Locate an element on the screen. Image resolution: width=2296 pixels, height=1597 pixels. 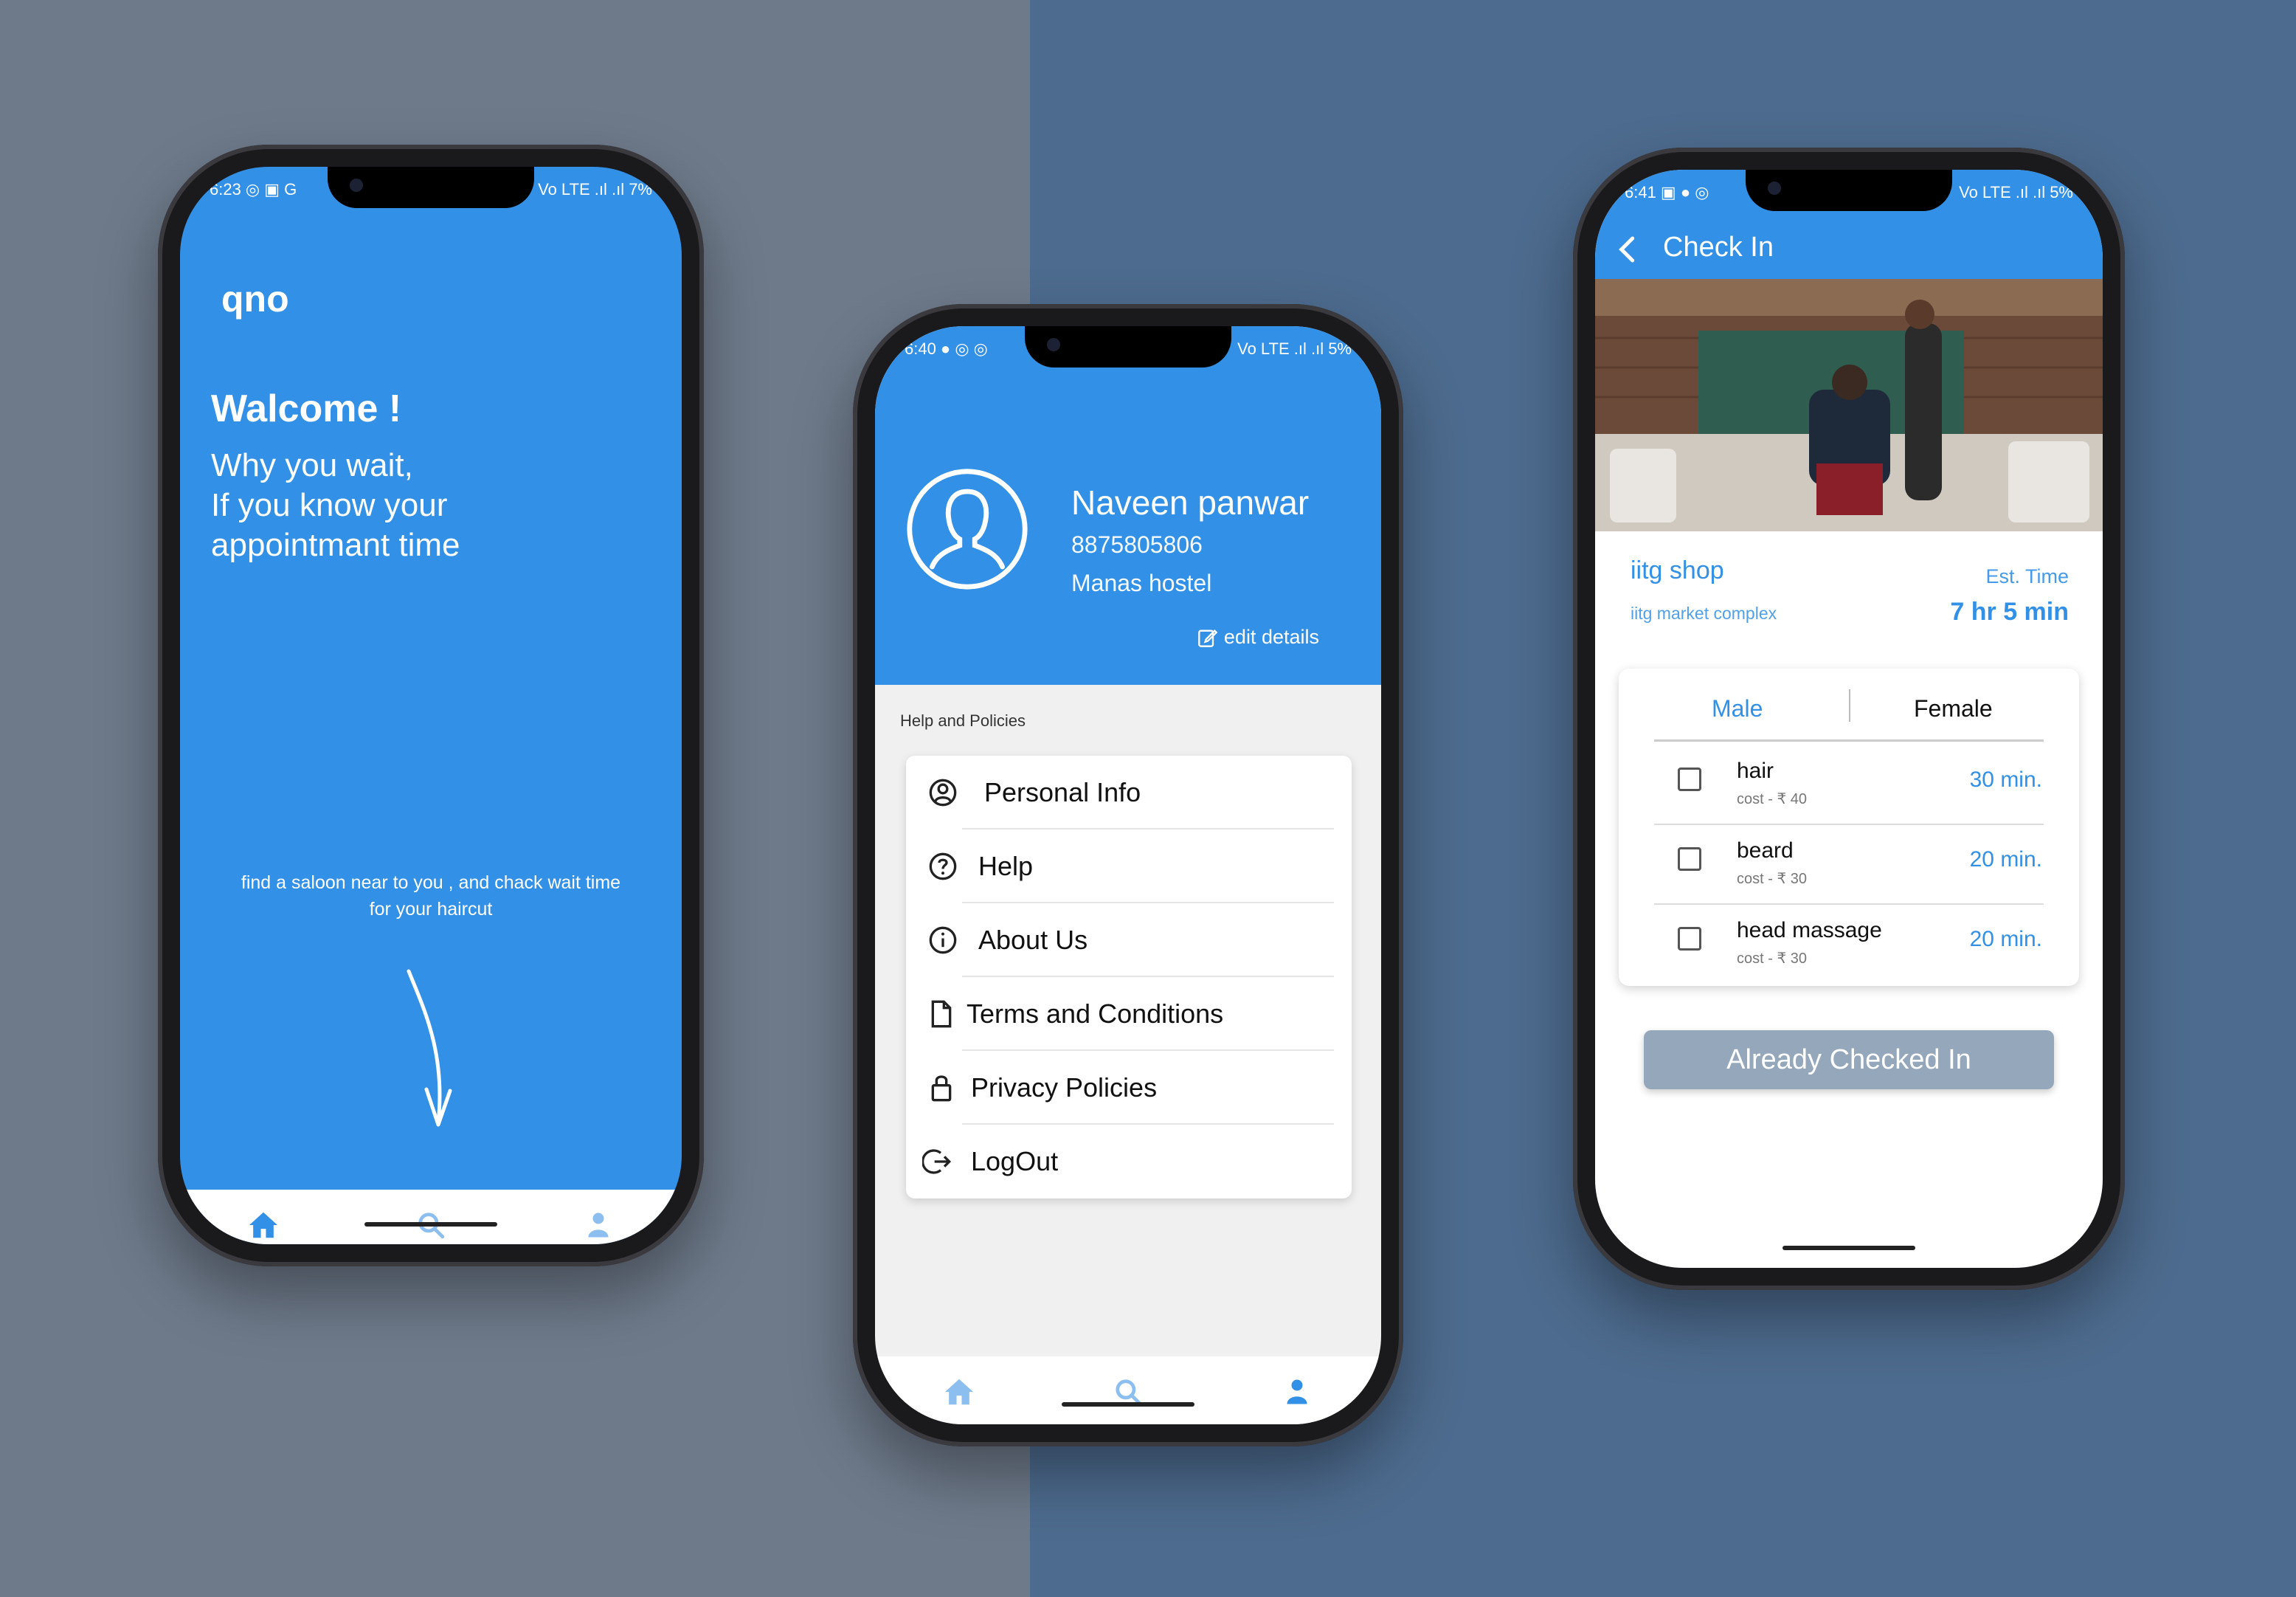
menu-item-personal-info: Personal Info is located at coordinates (1129, 792).